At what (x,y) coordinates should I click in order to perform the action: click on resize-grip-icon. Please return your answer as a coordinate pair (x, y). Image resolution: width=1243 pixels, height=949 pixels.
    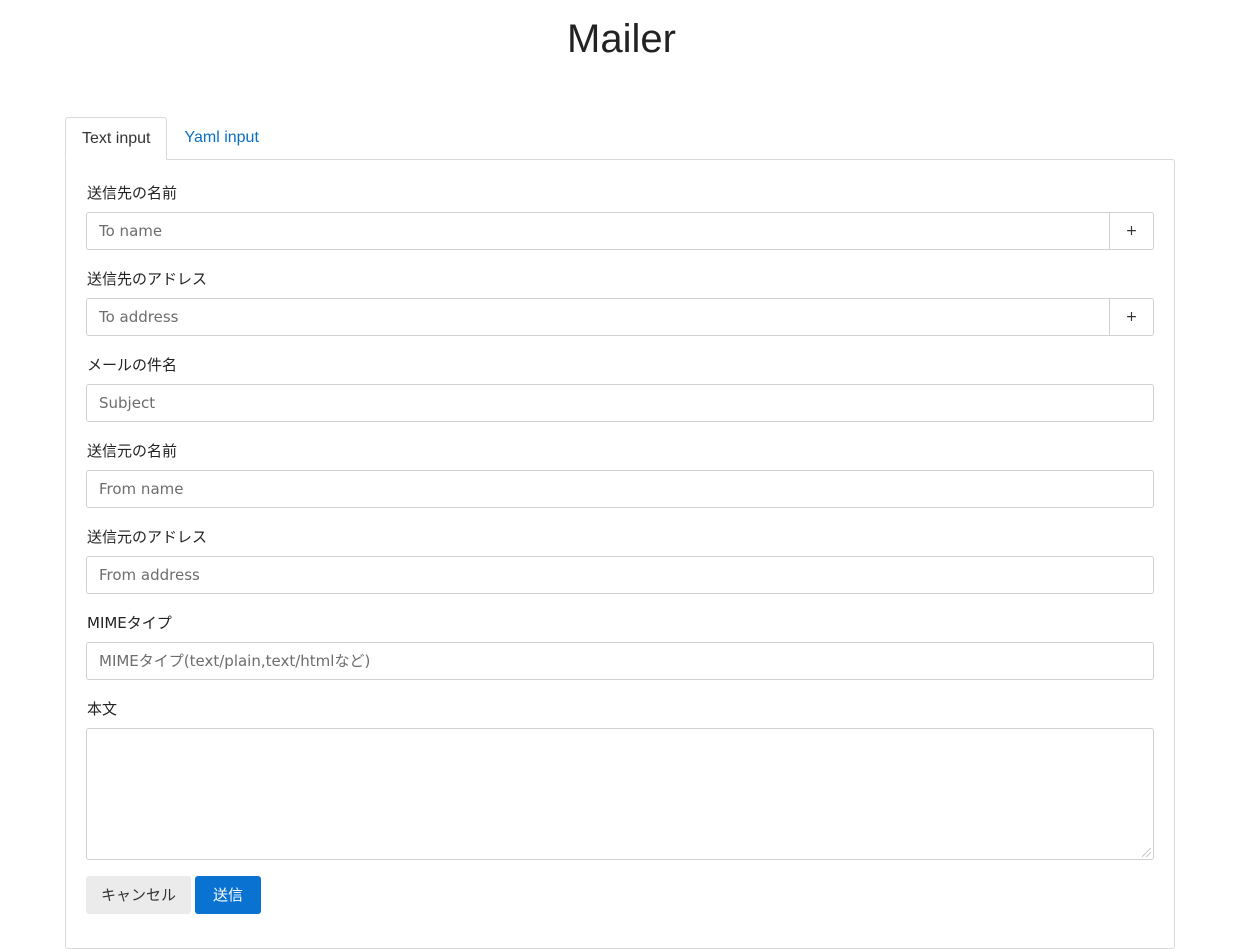
    Looking at the image, I should click on (1146, 852).